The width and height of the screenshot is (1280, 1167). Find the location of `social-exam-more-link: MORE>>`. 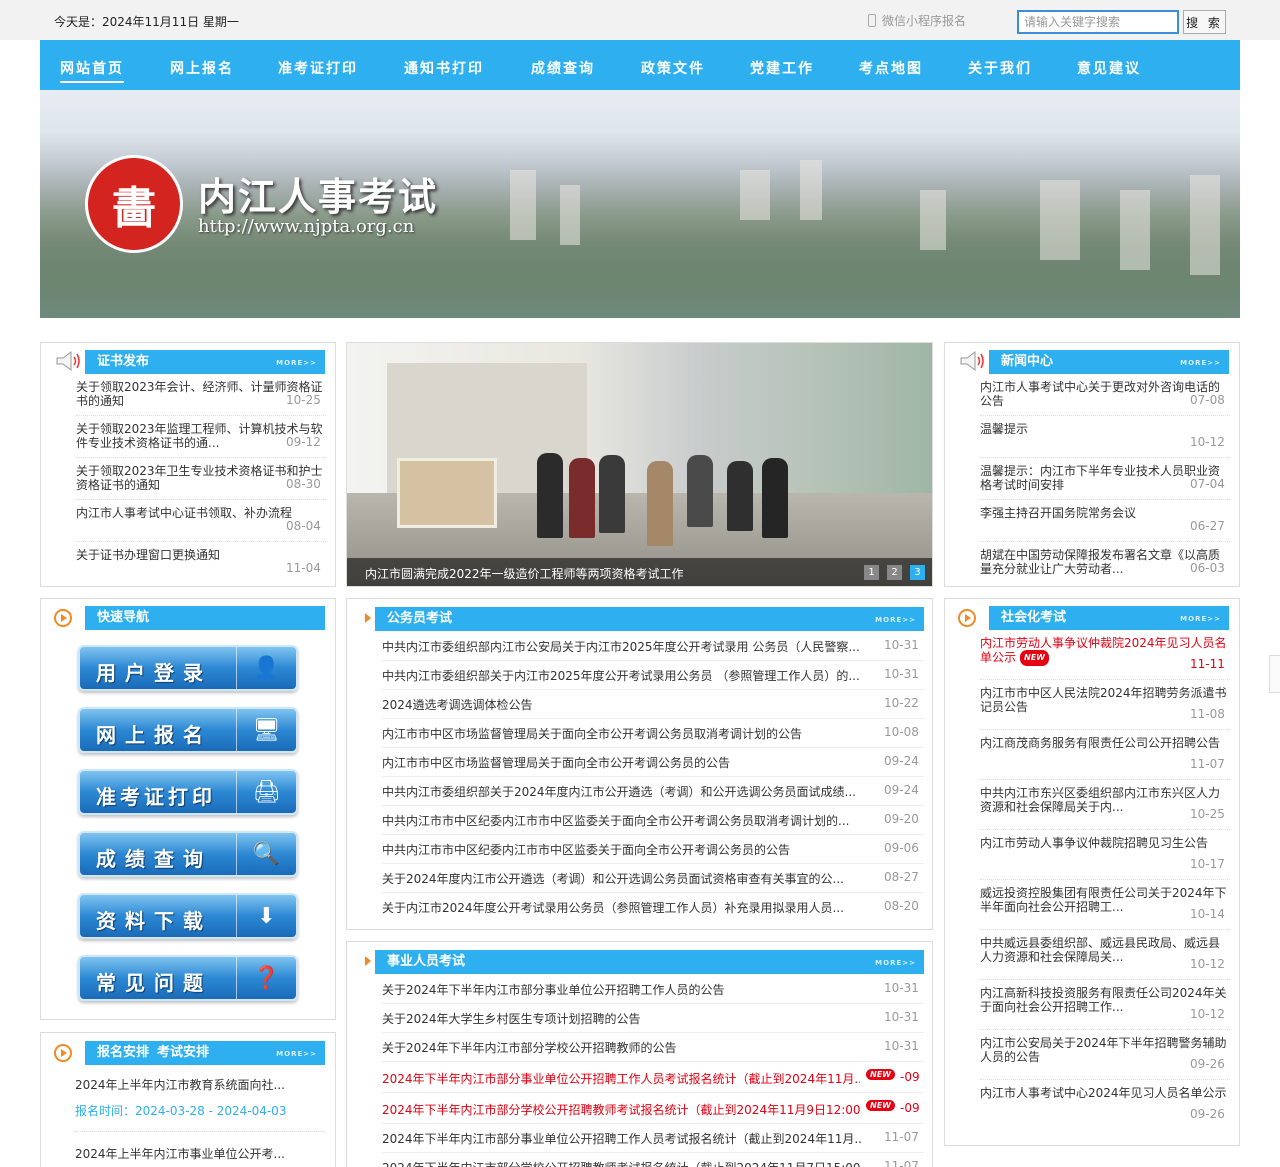

social-exam-more-link: MORE>> is located at coordinates (1200, 619).